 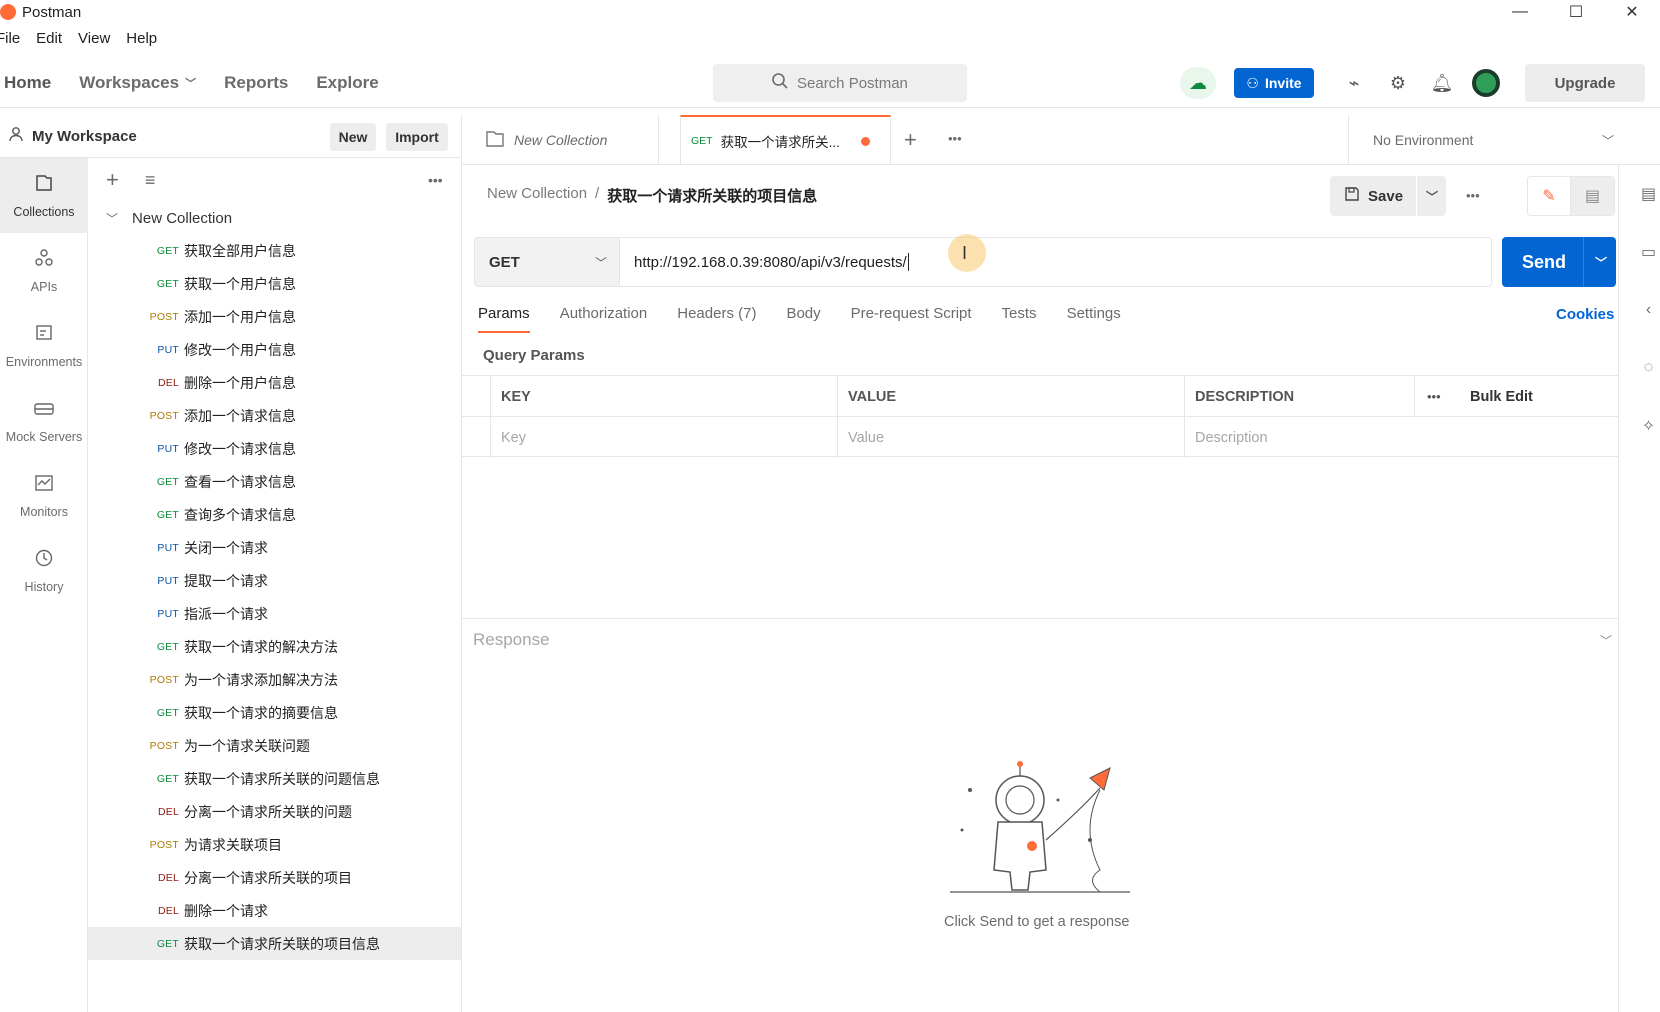 I want to click on bulb-icon: ✧, so click(x=1648, y=426).